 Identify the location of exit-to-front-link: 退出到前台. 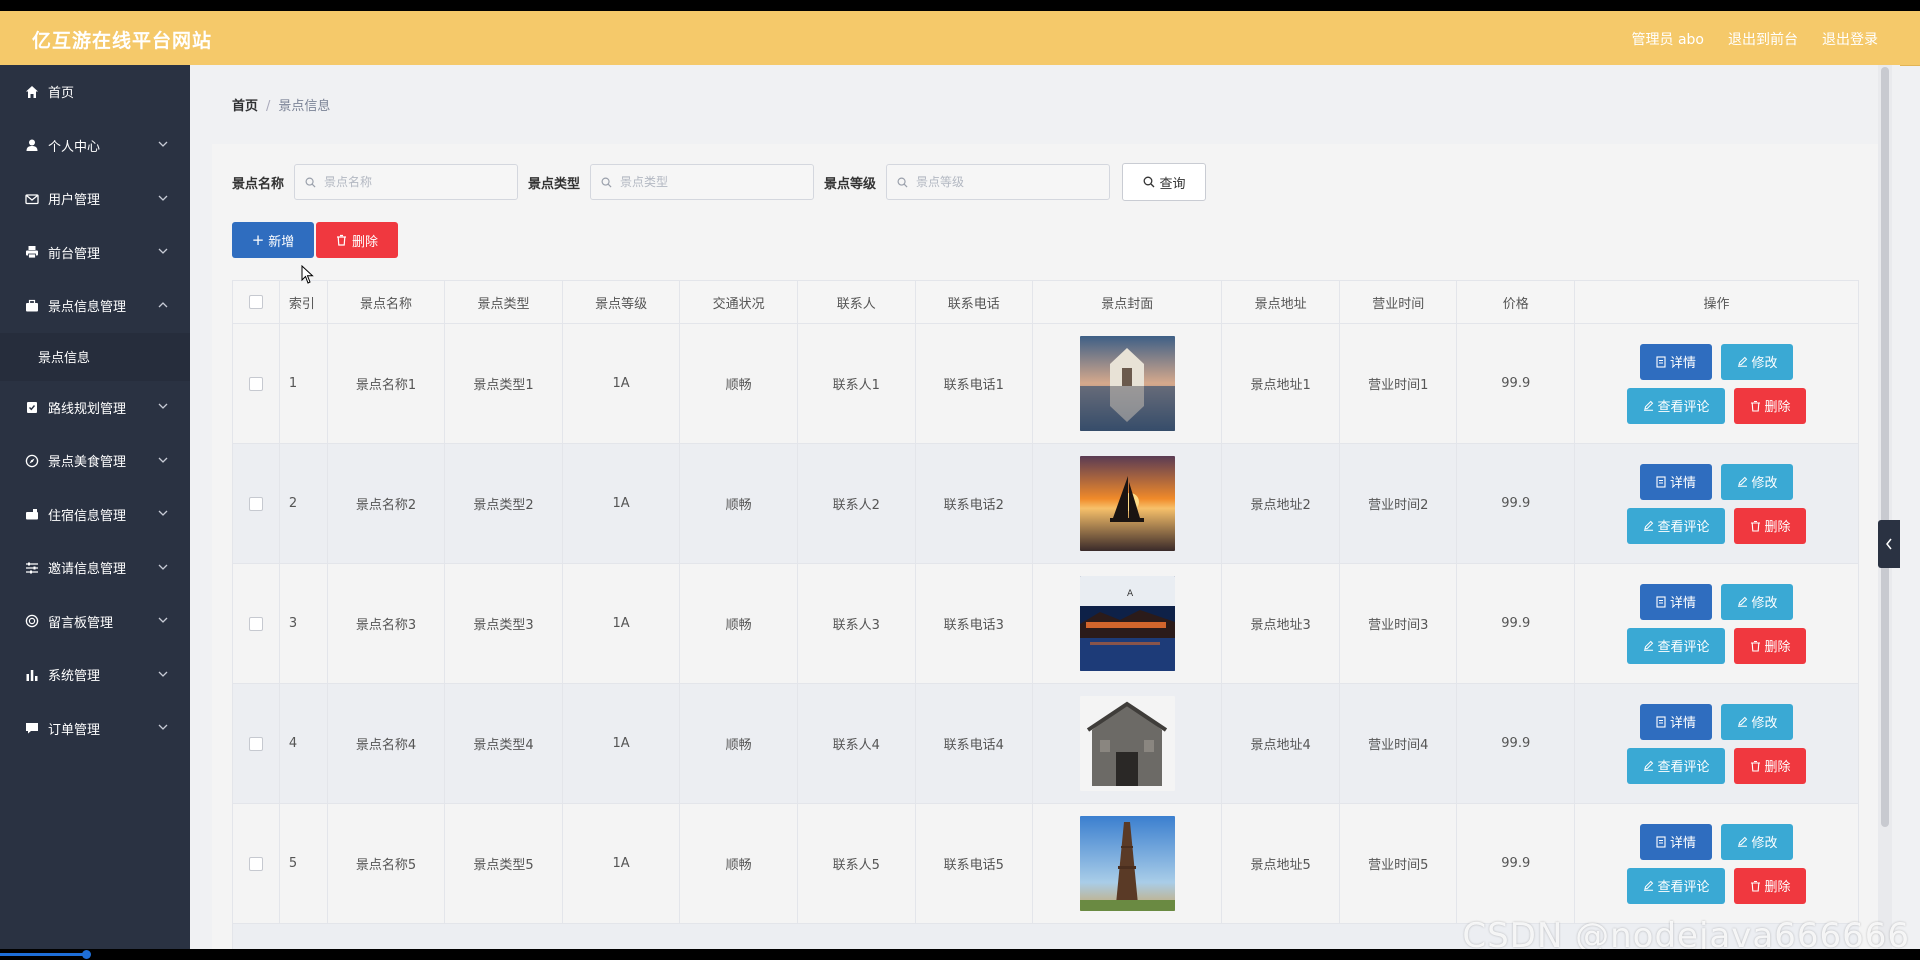
(1763, 39).